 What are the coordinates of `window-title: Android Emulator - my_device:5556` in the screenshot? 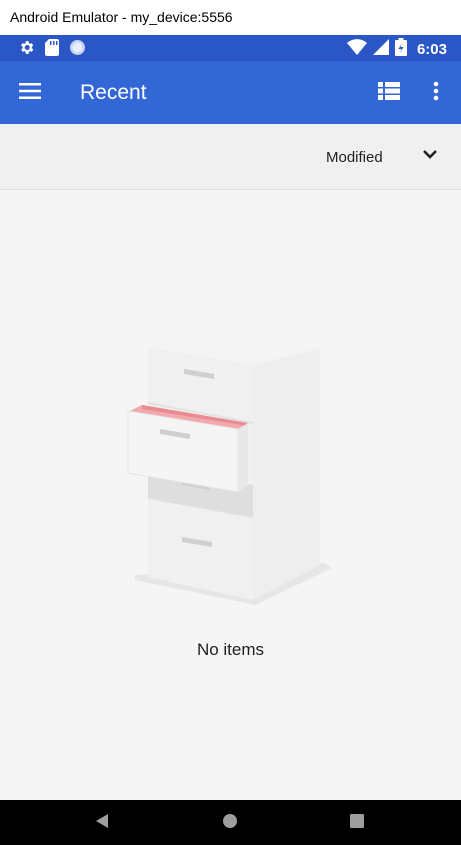 It's located at (230, 17).